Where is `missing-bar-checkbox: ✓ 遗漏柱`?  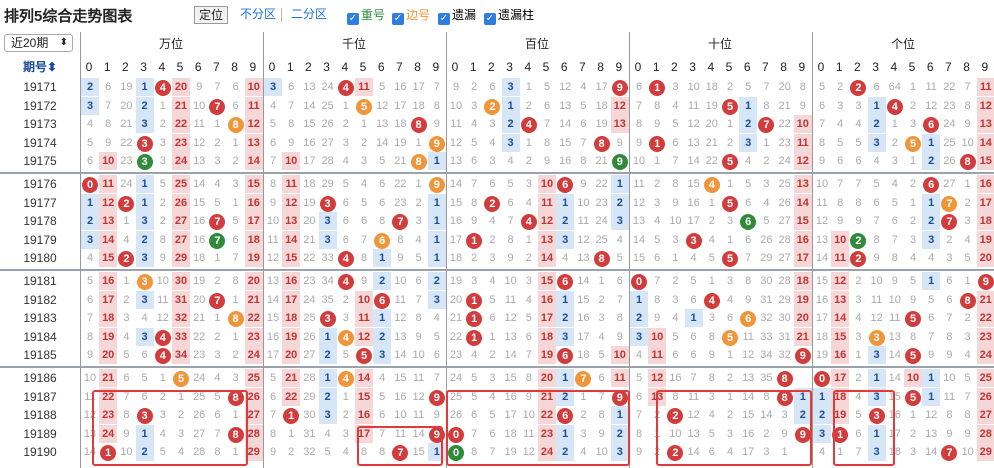 missing-bar-checkbox: ✓ 遗漏柱 is located at coordinates (509, 15).